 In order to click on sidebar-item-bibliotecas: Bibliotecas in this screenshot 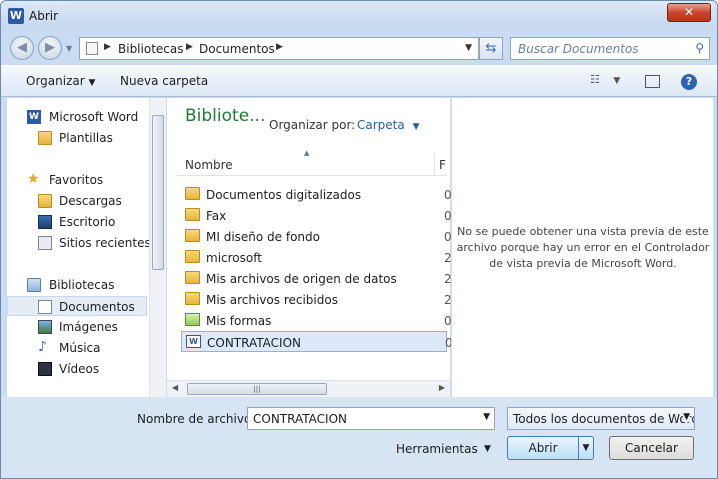, I will do `click(77, 285)`.